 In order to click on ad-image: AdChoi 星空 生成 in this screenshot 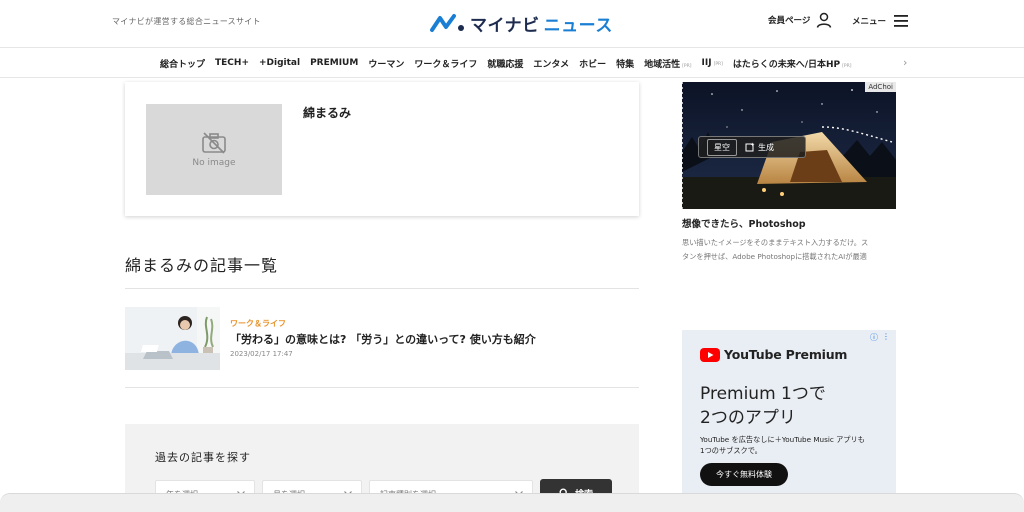, I will do `click(789, 145)`.